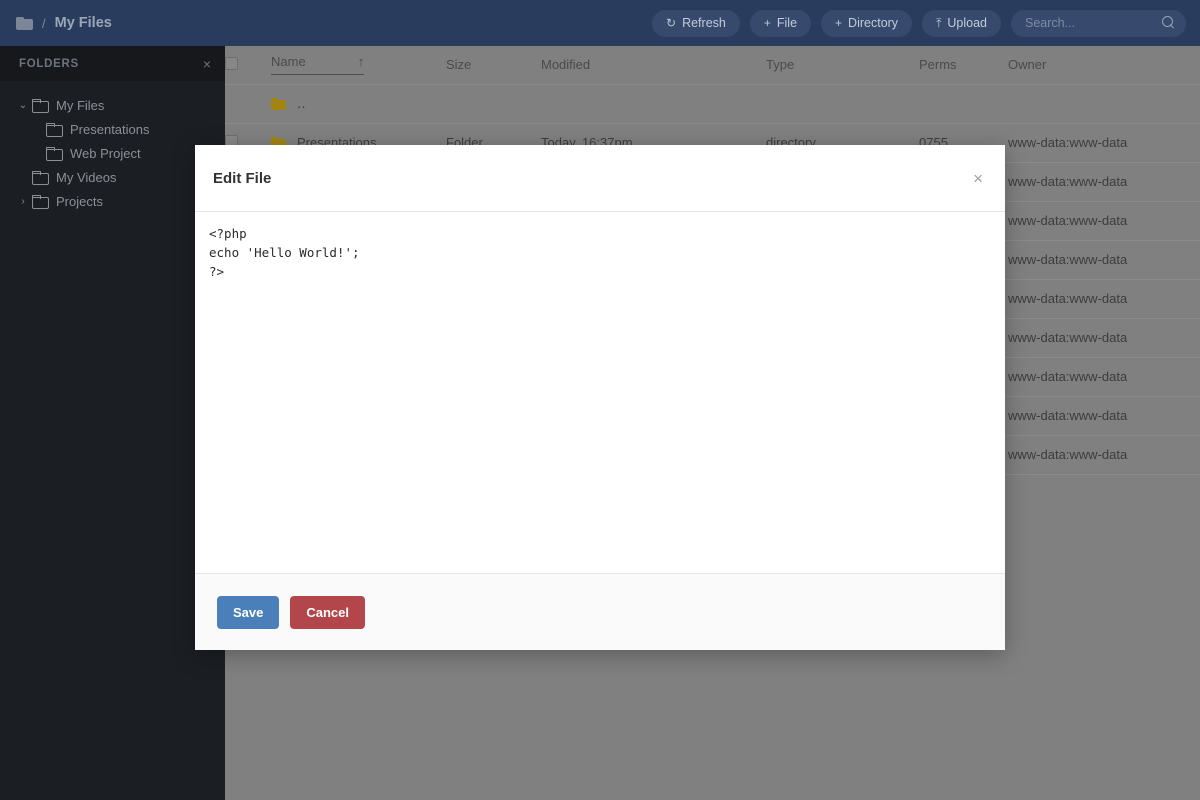 This screenshot has width=1200, height=800. I want to click on sidebar-item-presentations: Presentations, so click(112, 129).